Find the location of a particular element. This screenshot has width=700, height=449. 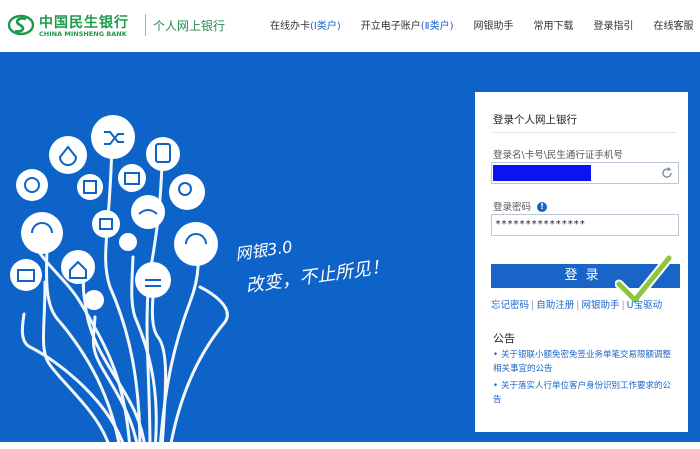

self-register-link: 自助注册 is located at coordinates (555, 305).